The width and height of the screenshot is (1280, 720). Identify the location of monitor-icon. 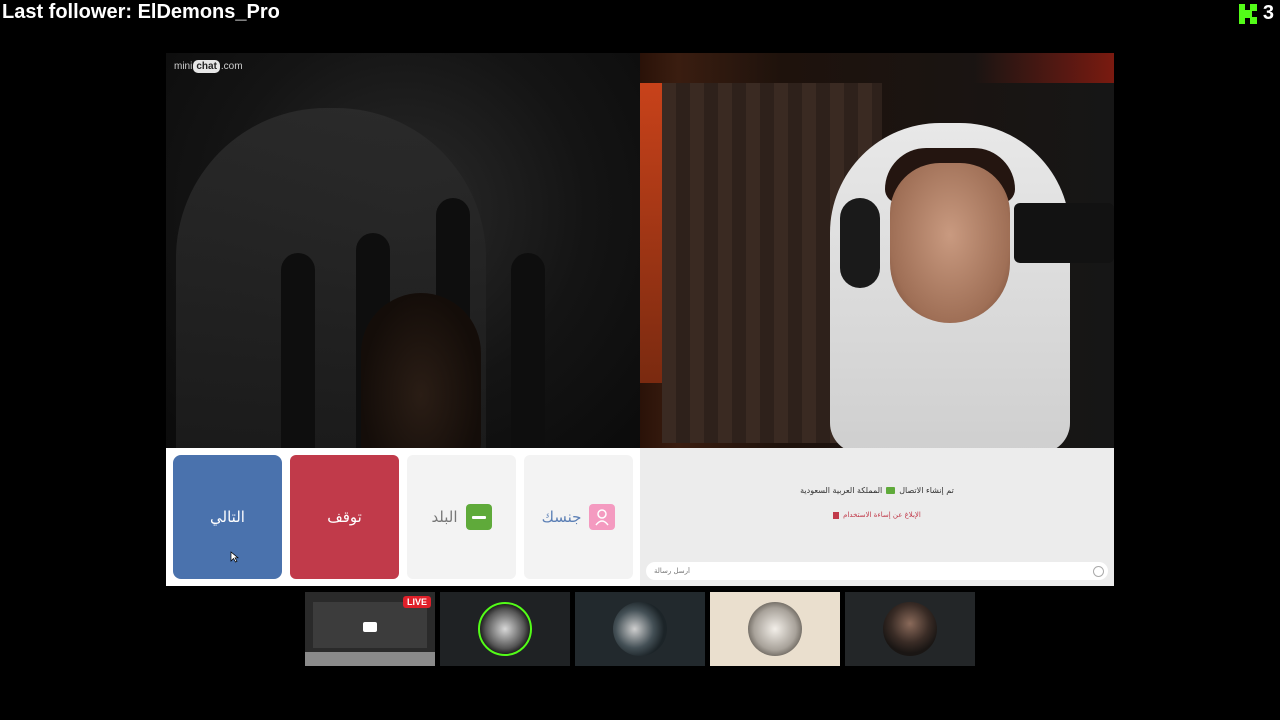
(370, 627).